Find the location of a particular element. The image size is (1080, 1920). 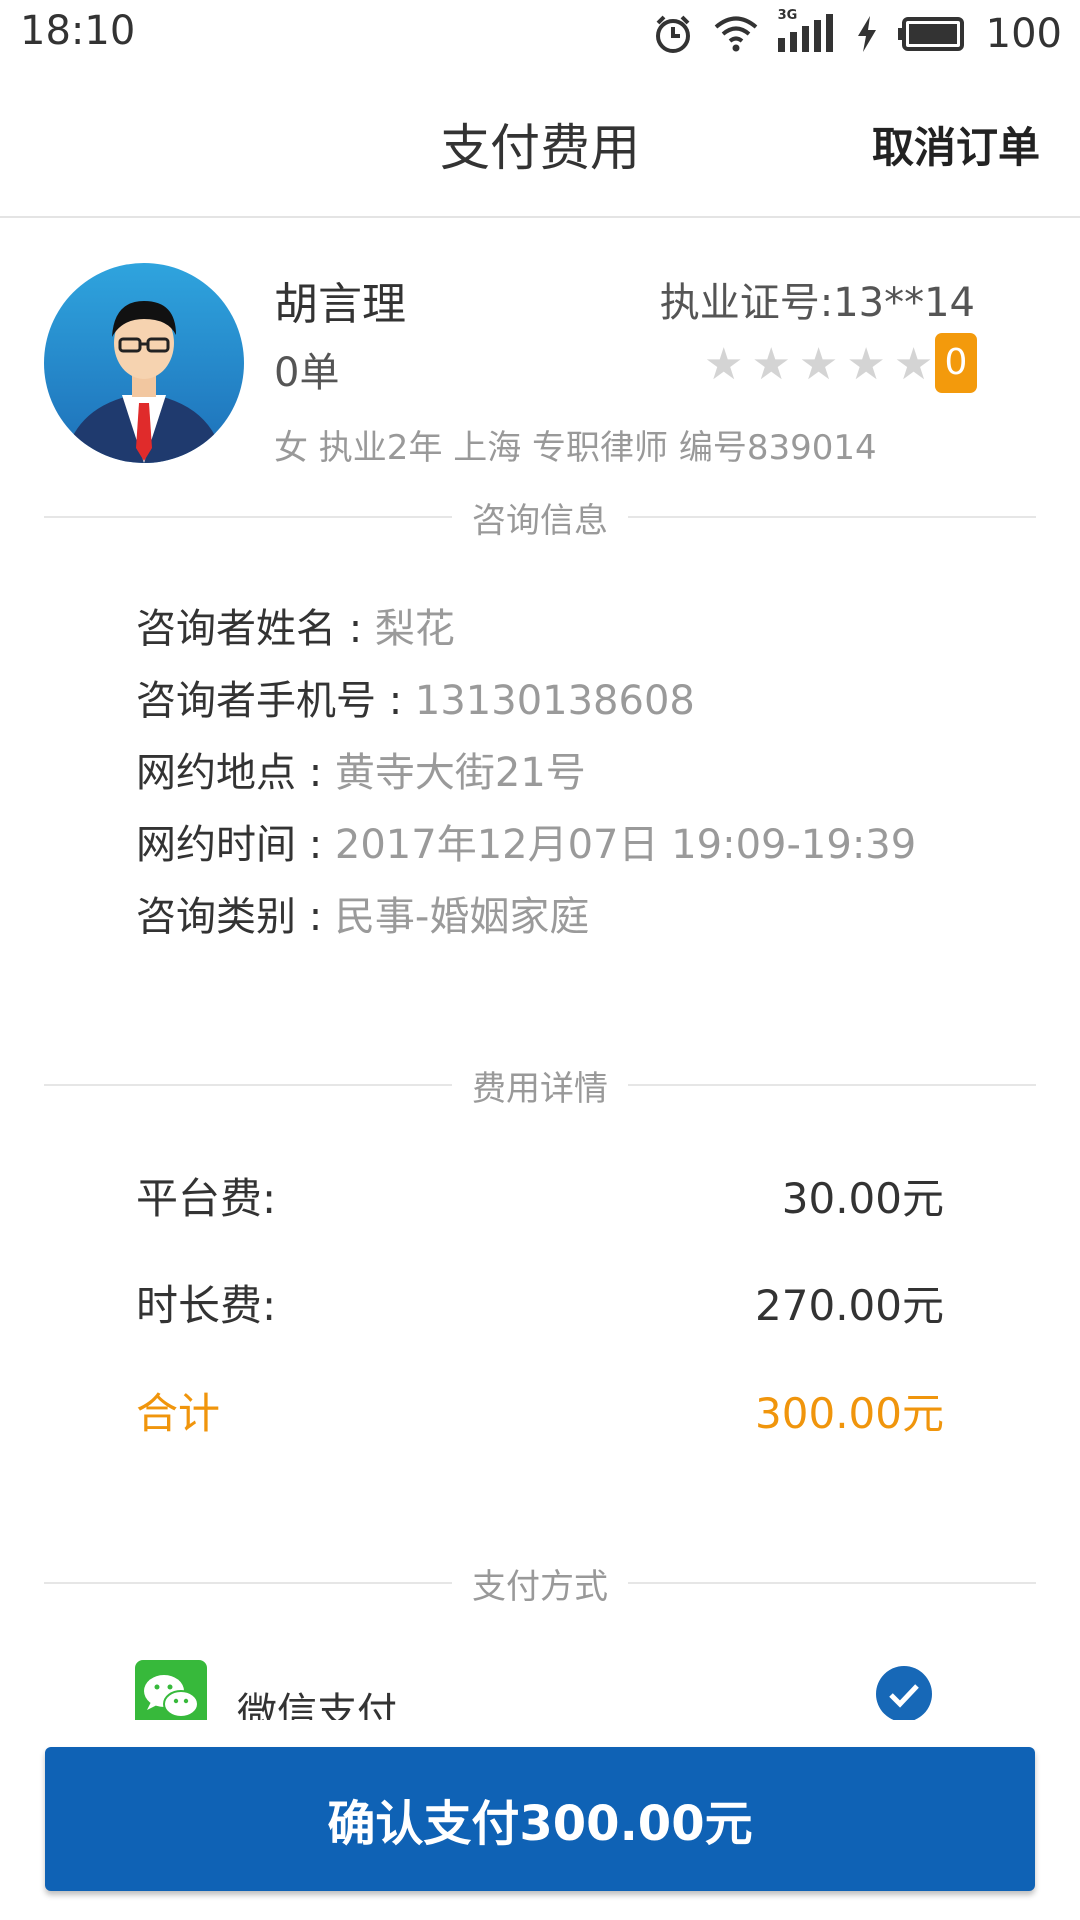

consult-row: 咨询者手机号 : 13130138608 is located at coordinates (415, 697).